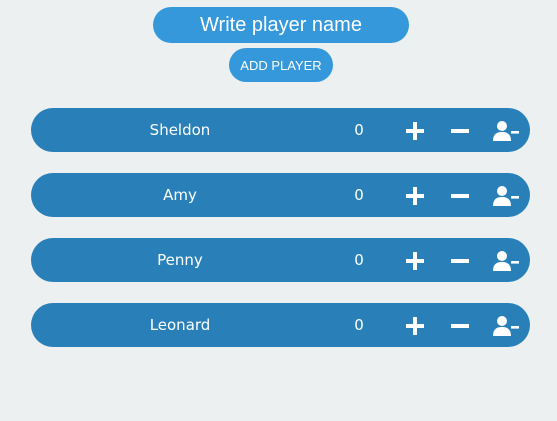  I want to click on player-name: Leonard, so click(180, 325).